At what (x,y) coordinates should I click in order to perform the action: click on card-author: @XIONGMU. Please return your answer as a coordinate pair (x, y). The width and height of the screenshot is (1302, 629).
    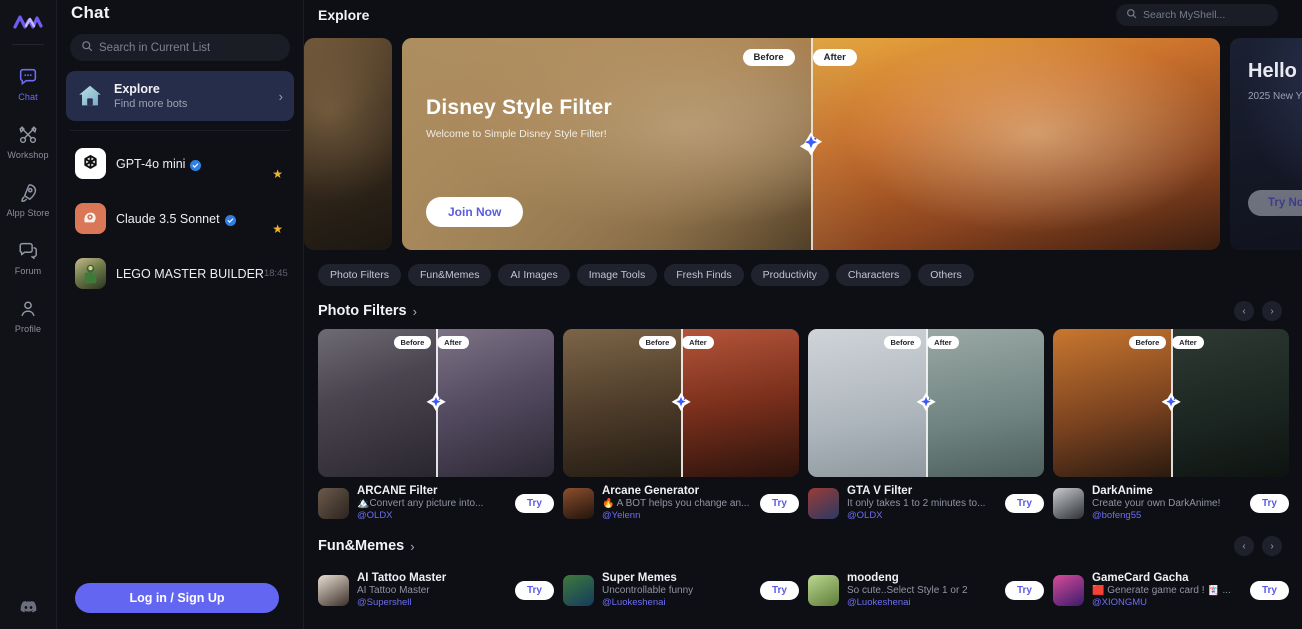
    Looking at the image, I should click on (1167, 602).